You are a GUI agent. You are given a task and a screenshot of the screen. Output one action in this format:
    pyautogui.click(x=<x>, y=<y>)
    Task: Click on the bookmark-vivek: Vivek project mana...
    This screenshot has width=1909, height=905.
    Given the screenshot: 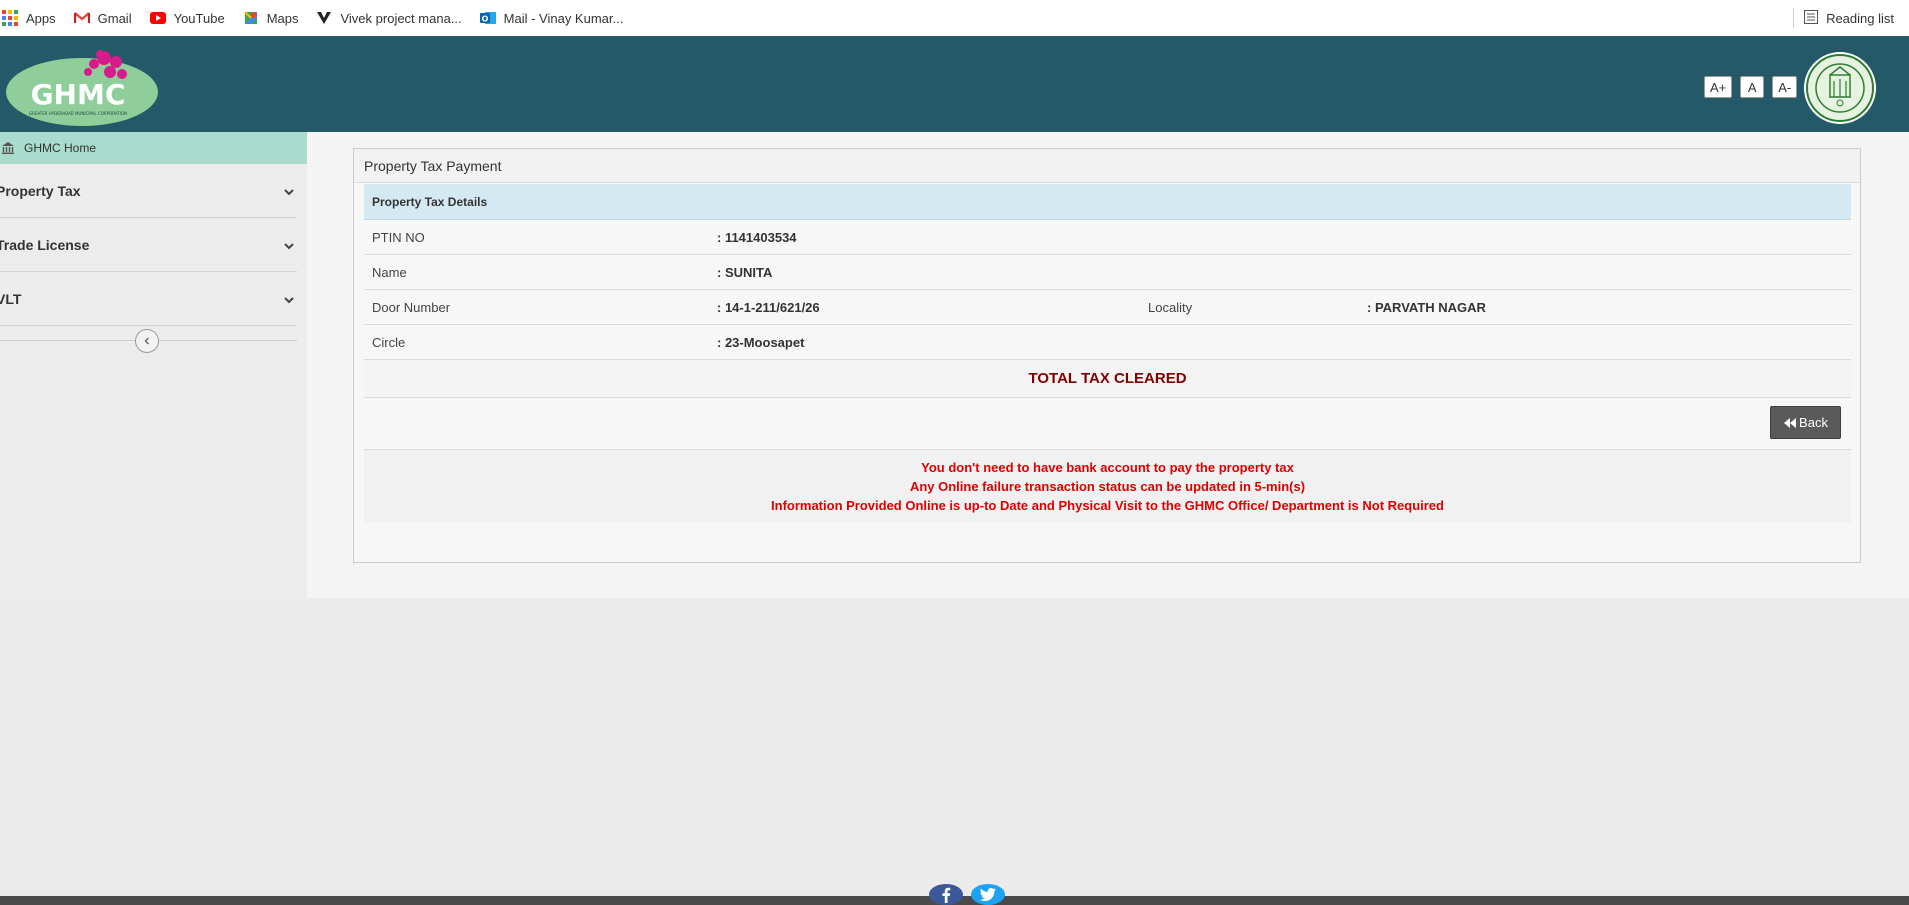 What is the action you would take?
    pyautogui.click(x=389, y=18)
    